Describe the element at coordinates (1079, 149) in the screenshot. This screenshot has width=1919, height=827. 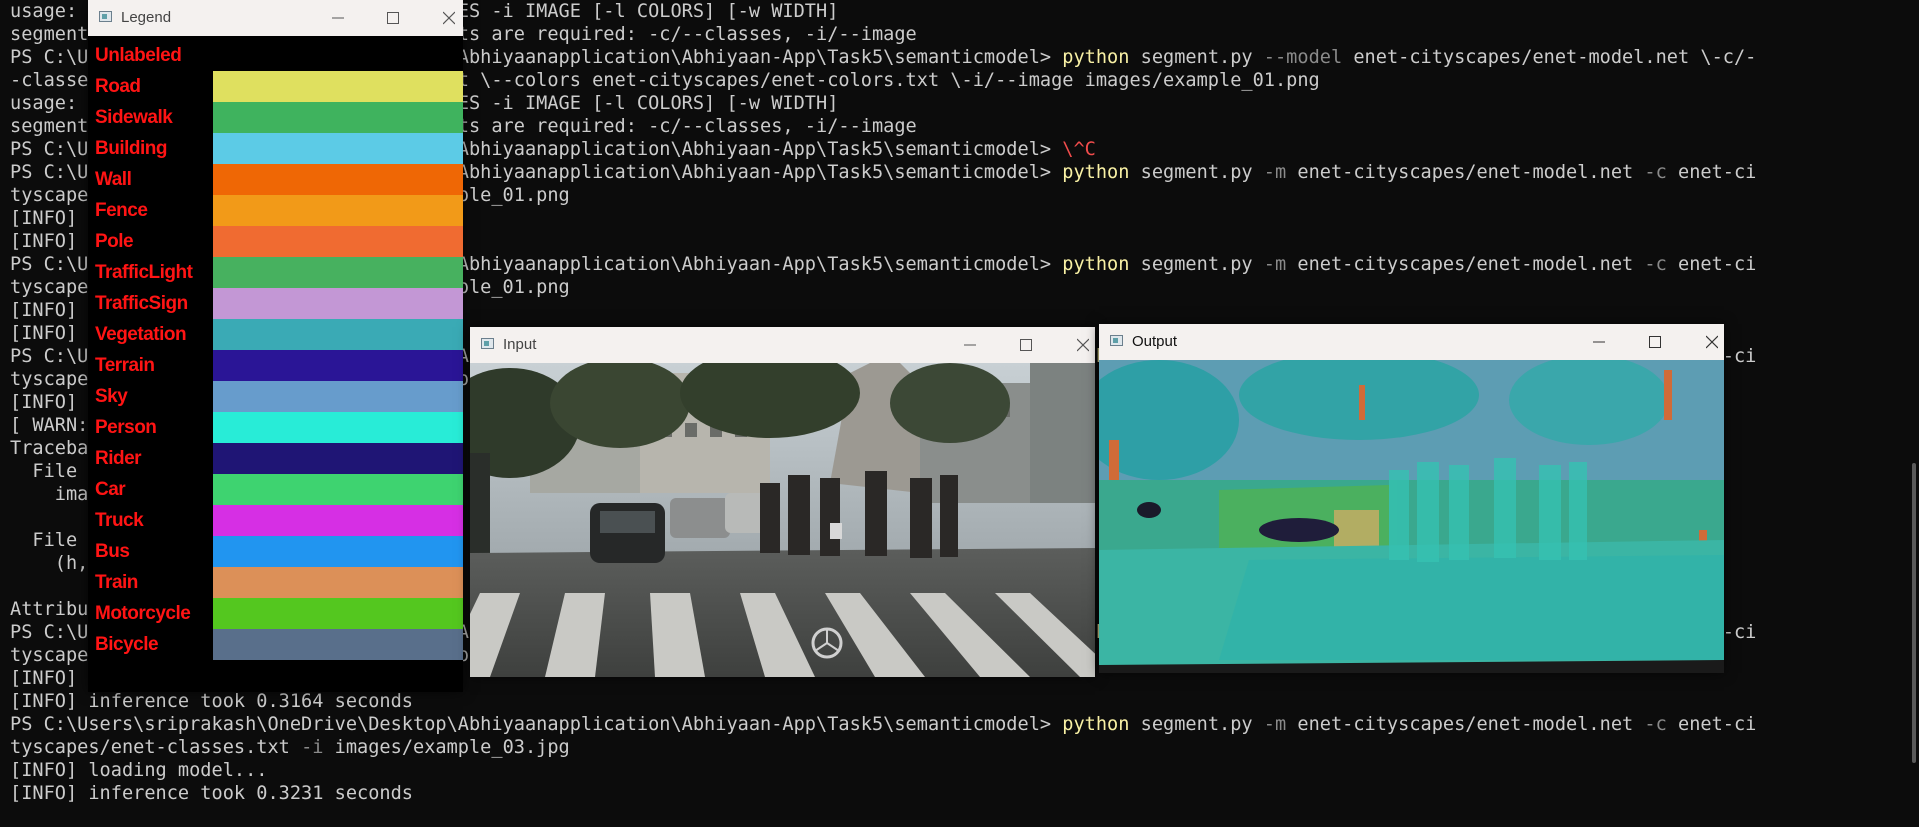
I see `terminal-text: \^C` at that location.